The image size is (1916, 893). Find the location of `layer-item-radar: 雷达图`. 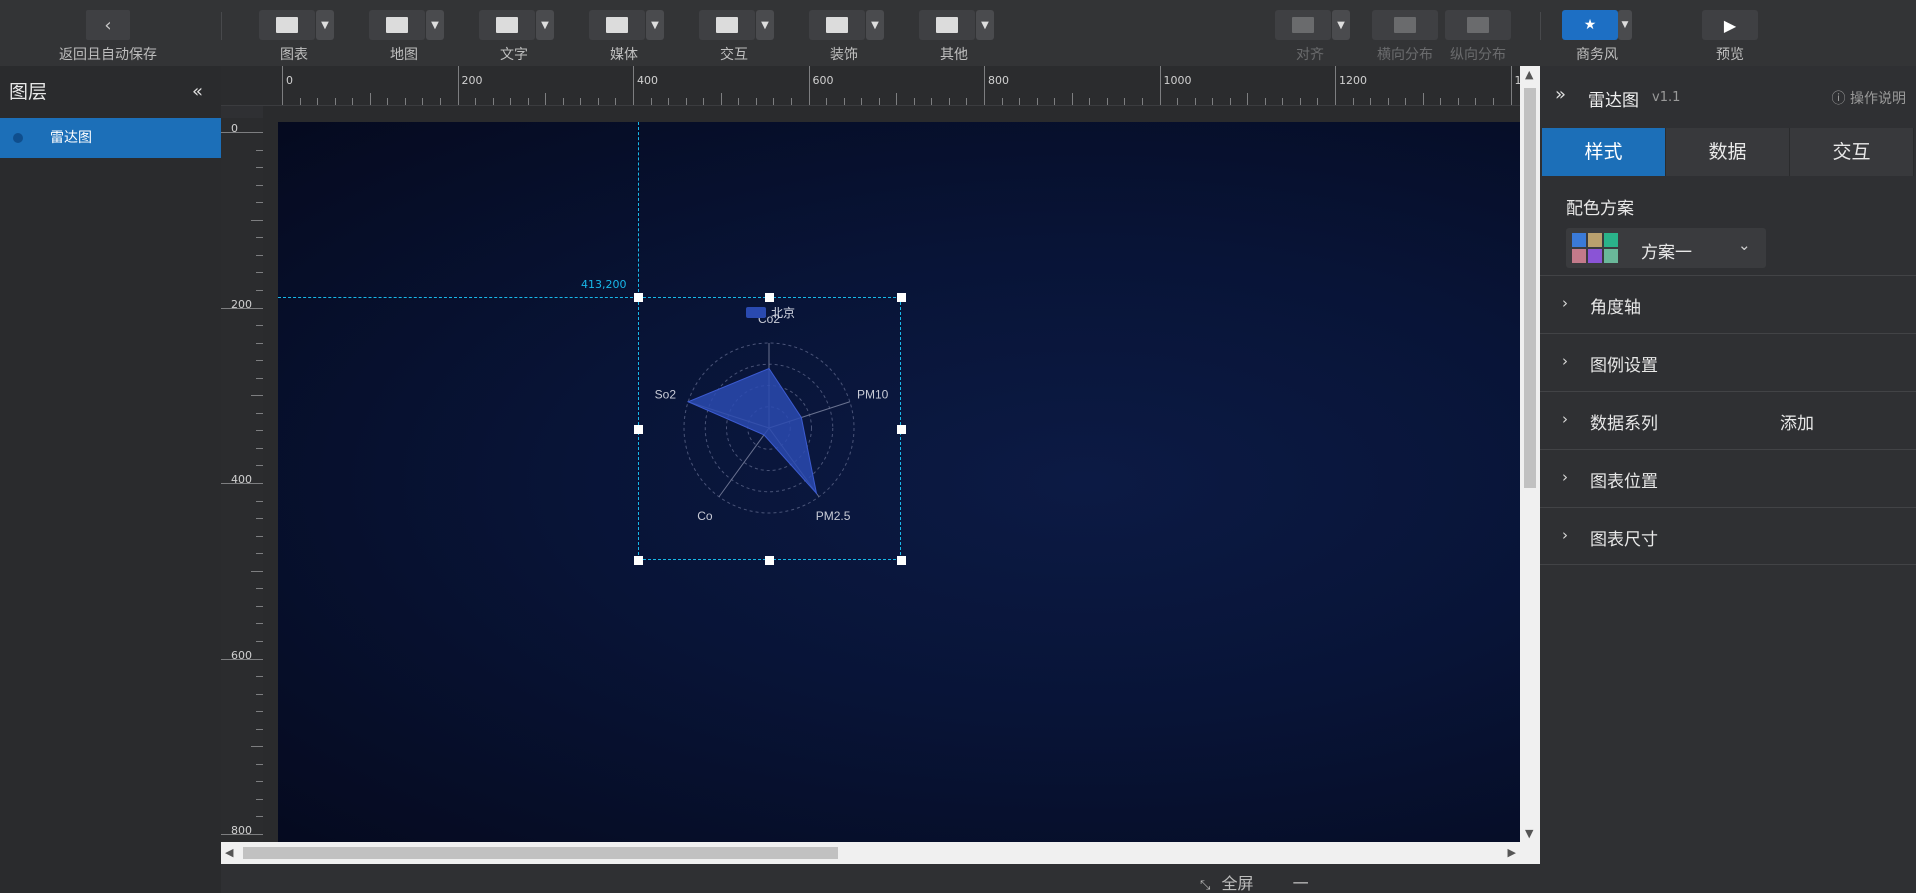

layer-item-radar: 雷达图 is located at coordinates (110, 138).